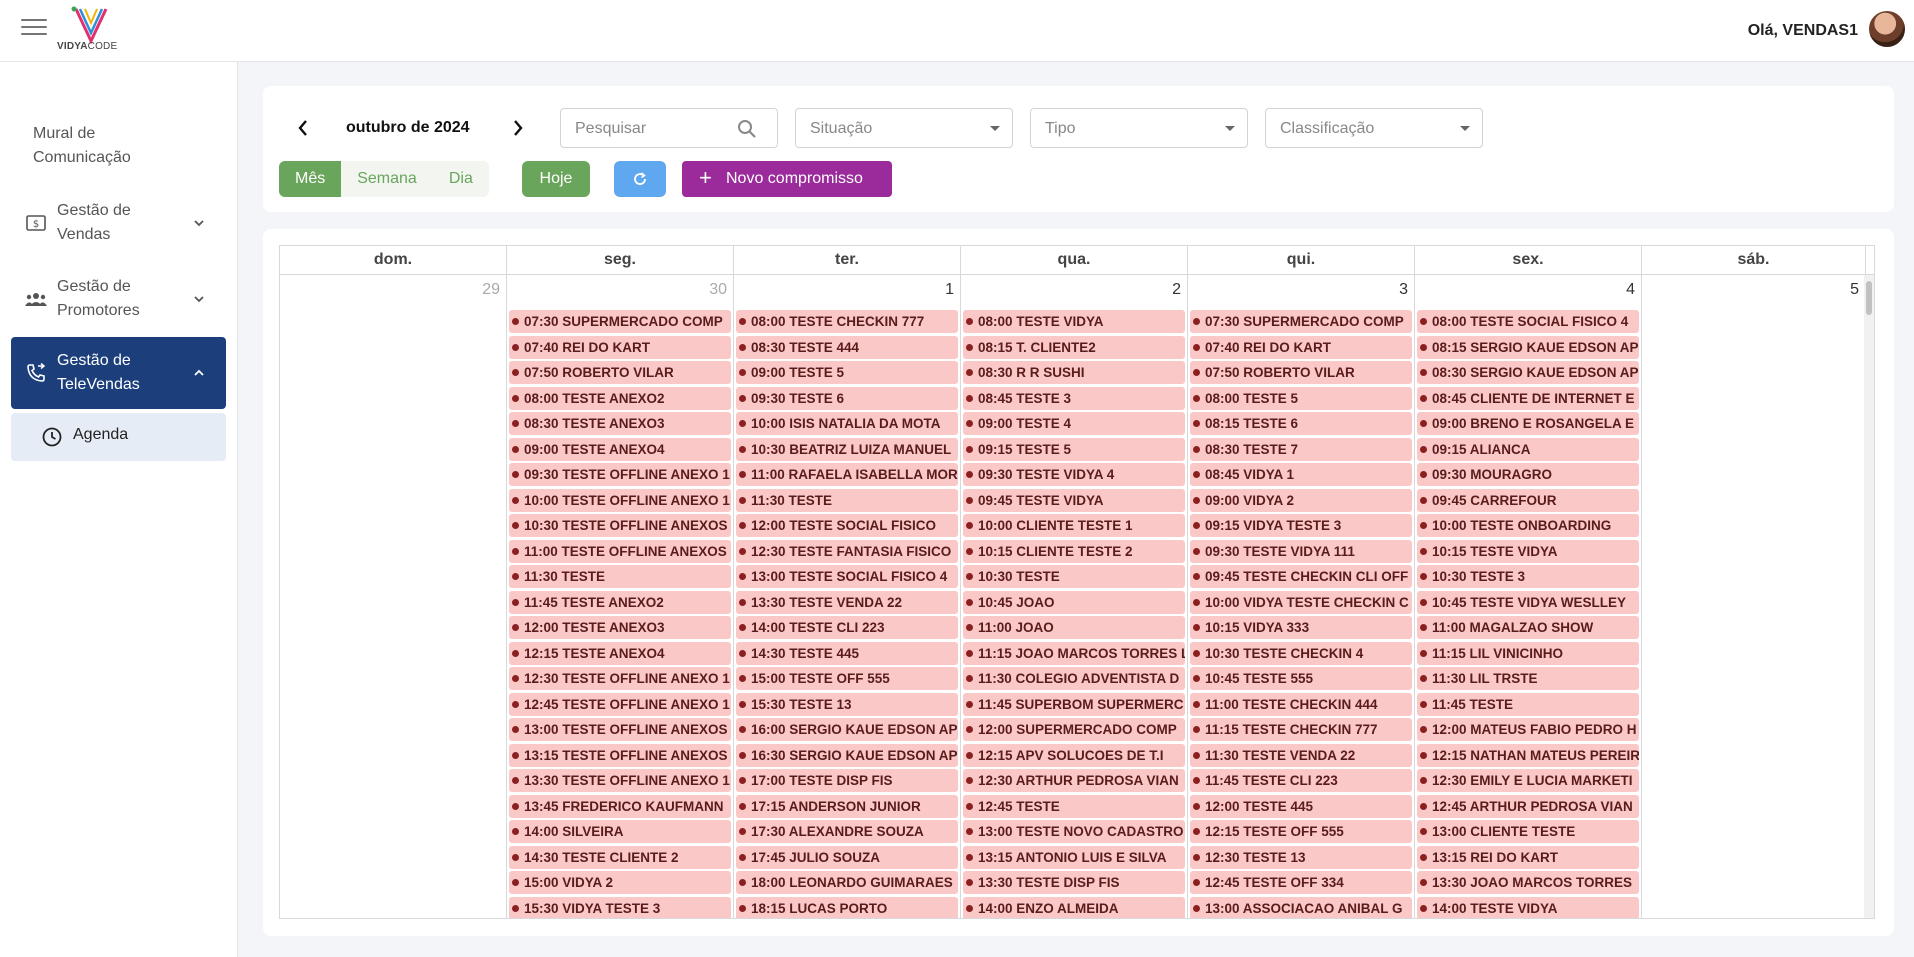  I want to click on sidebar-item-gestao-vendas: $ Gestão de Vendas, so click(118, 223).